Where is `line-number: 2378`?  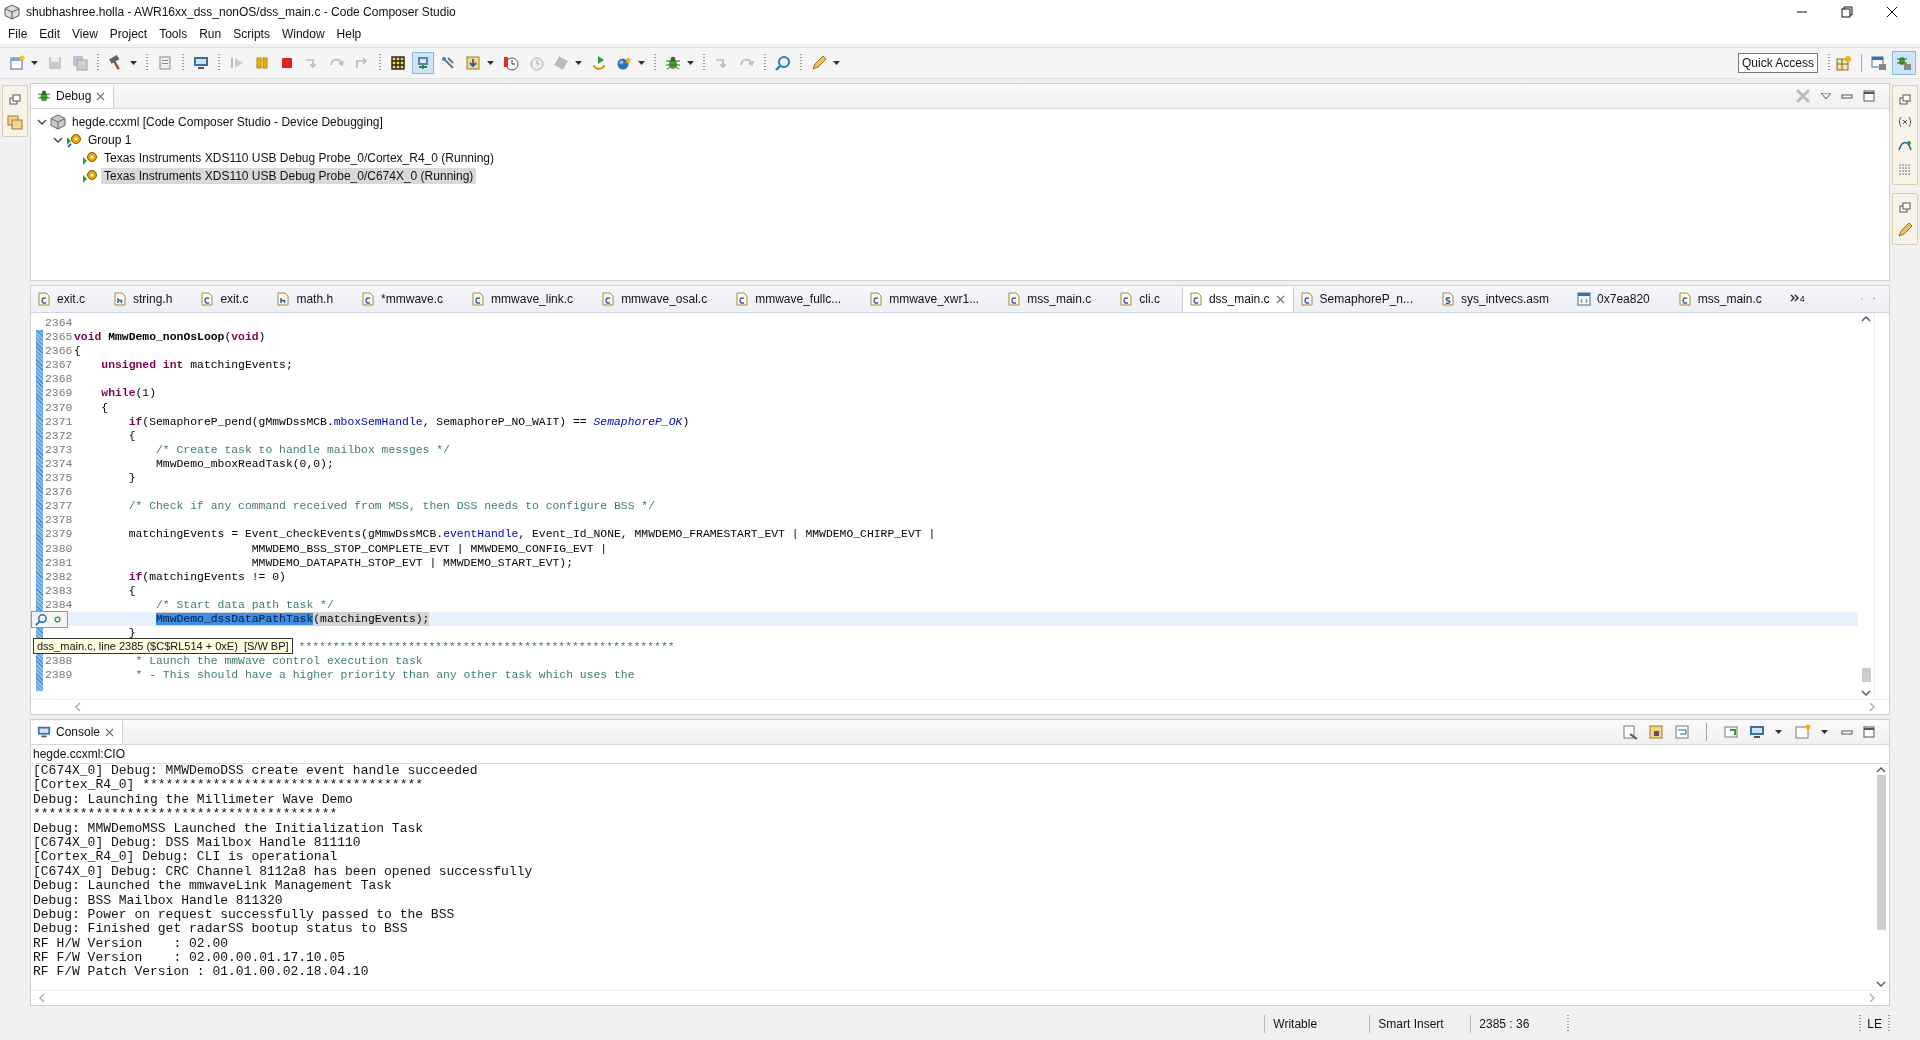
line-number: 2378 is located at coordinates (59, 520).